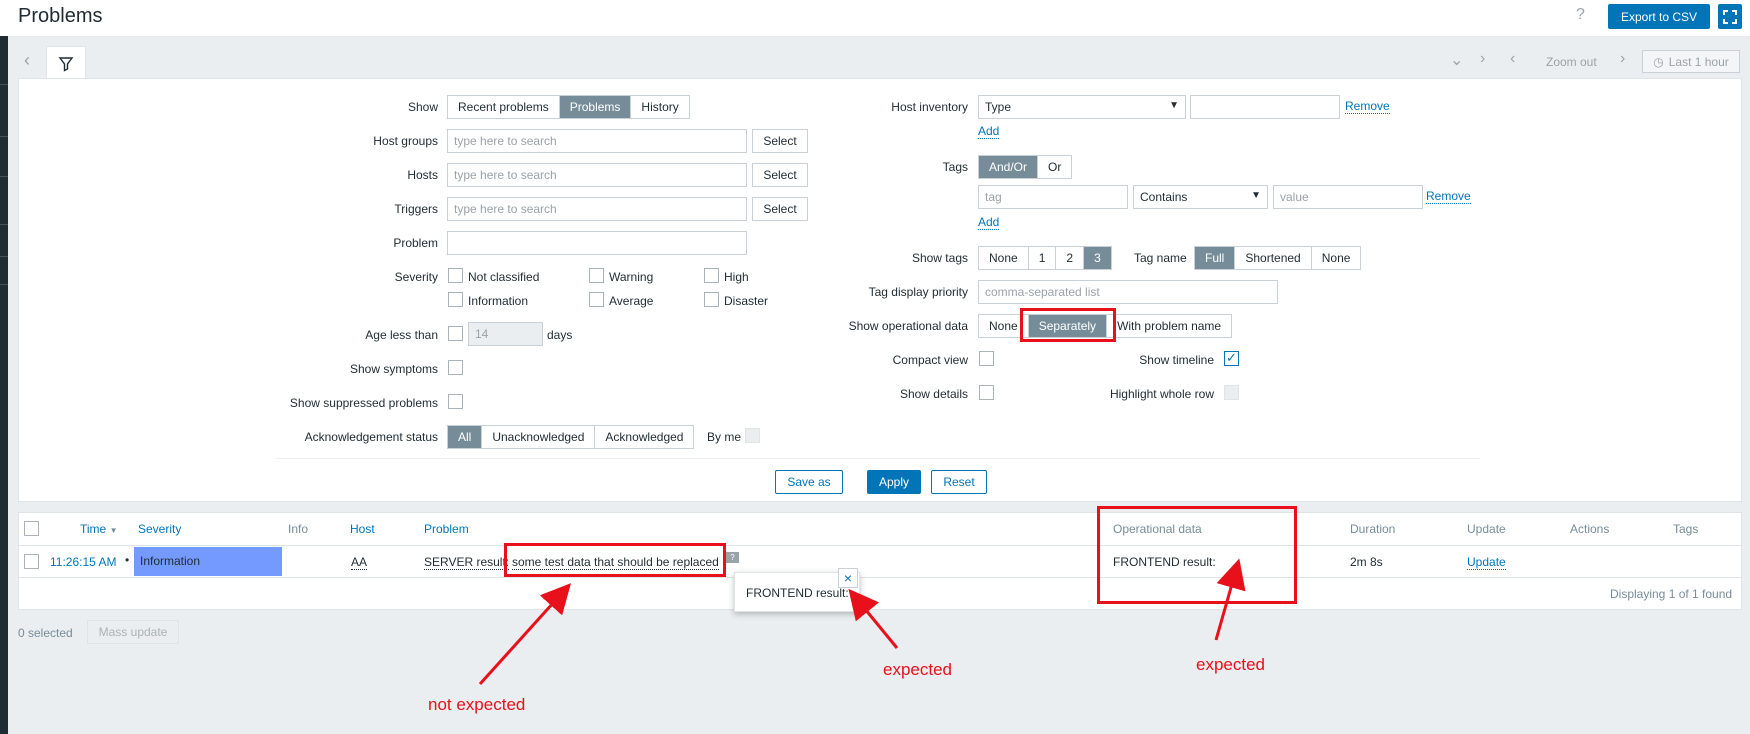 This screenshot has height=734, width=1750. I want to click on annotation-expected-popup: expected, so click(917, 669).